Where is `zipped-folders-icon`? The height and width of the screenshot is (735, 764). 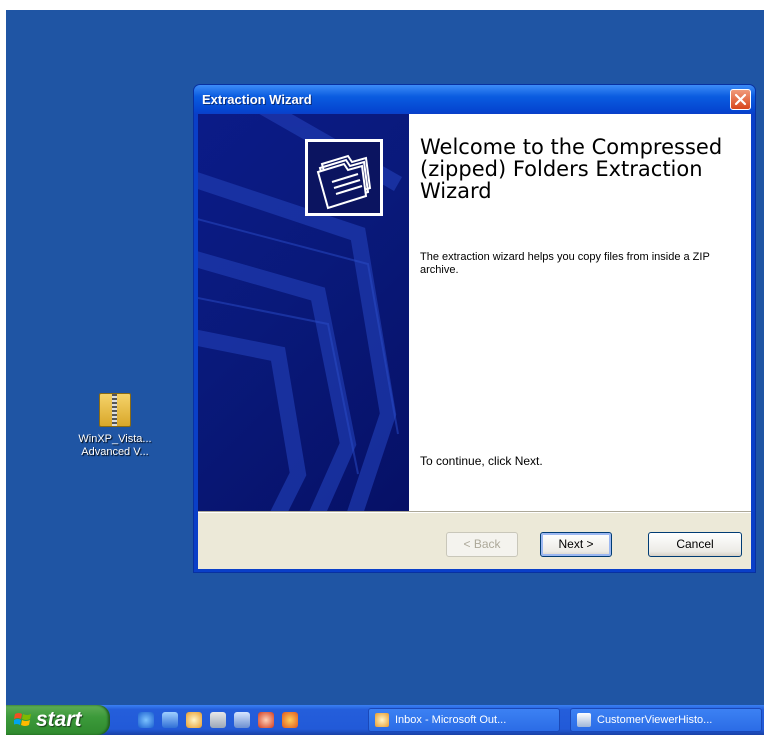
zipped-folders-icon is located at coordinates (344, 177).